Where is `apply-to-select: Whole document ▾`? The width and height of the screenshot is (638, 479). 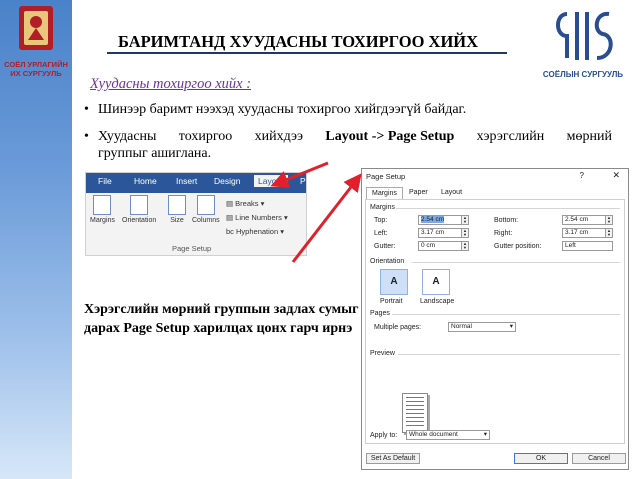
apply-to-select: Whole document ▾ is located at coordinates (448, 435).